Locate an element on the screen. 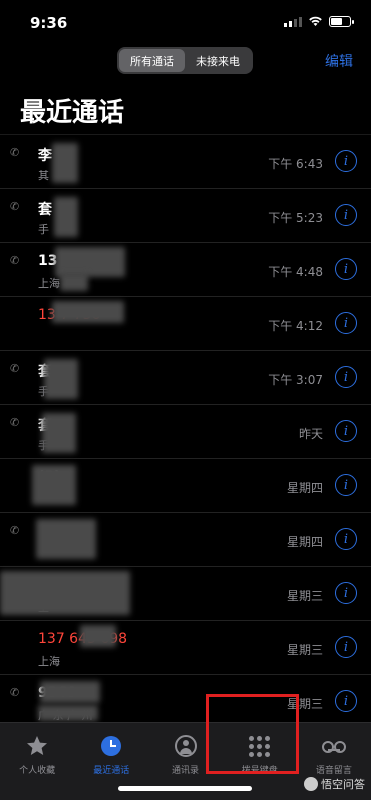 The image size is (371, 800). watermark-text: 悟空问答 is located at coordinates (343, 784).